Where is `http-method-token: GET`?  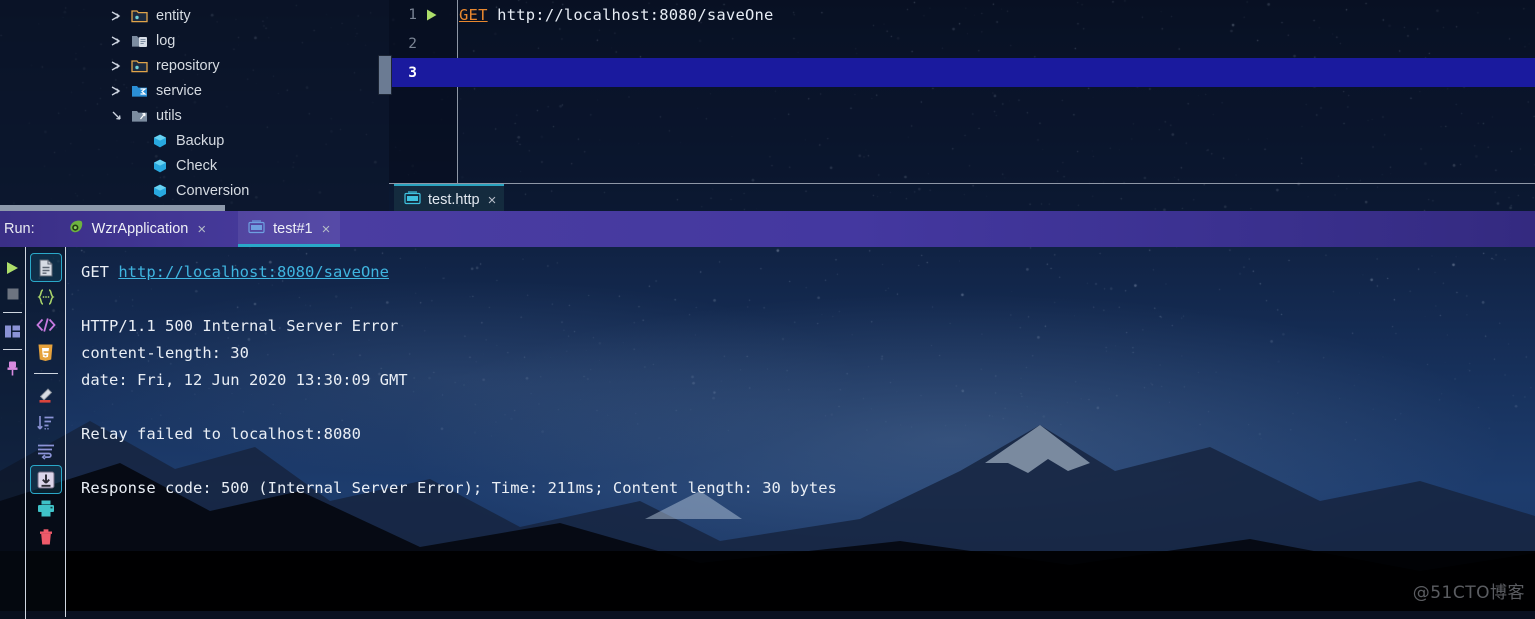 http-method-token: GET is located at coordinates (473, 14).